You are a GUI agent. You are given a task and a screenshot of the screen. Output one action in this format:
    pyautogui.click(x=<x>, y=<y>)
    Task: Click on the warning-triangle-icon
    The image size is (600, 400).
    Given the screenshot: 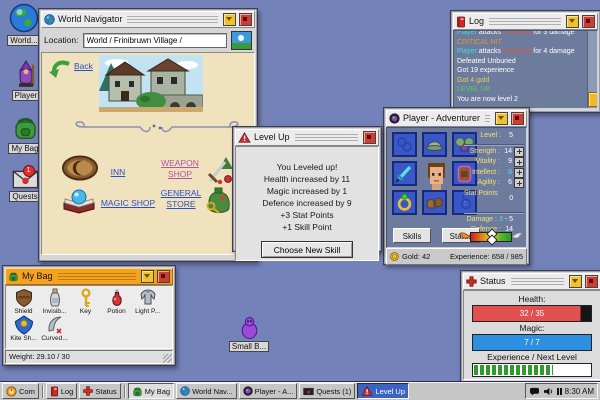 What is the action you would take?
    pyautogui.click(x=367, y=391)
    